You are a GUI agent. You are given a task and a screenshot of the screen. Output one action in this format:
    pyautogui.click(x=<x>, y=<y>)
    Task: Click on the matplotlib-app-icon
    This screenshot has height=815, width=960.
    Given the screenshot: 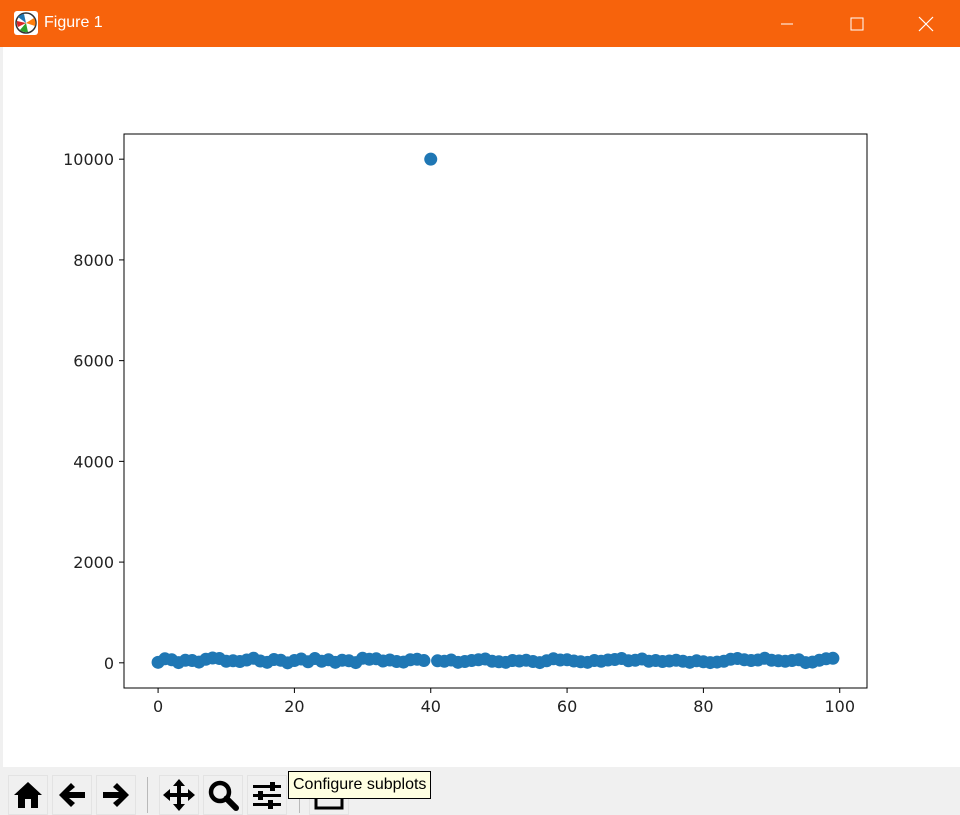 What is the action you would take?
    pyautogui.click(x=26, y=23)
    